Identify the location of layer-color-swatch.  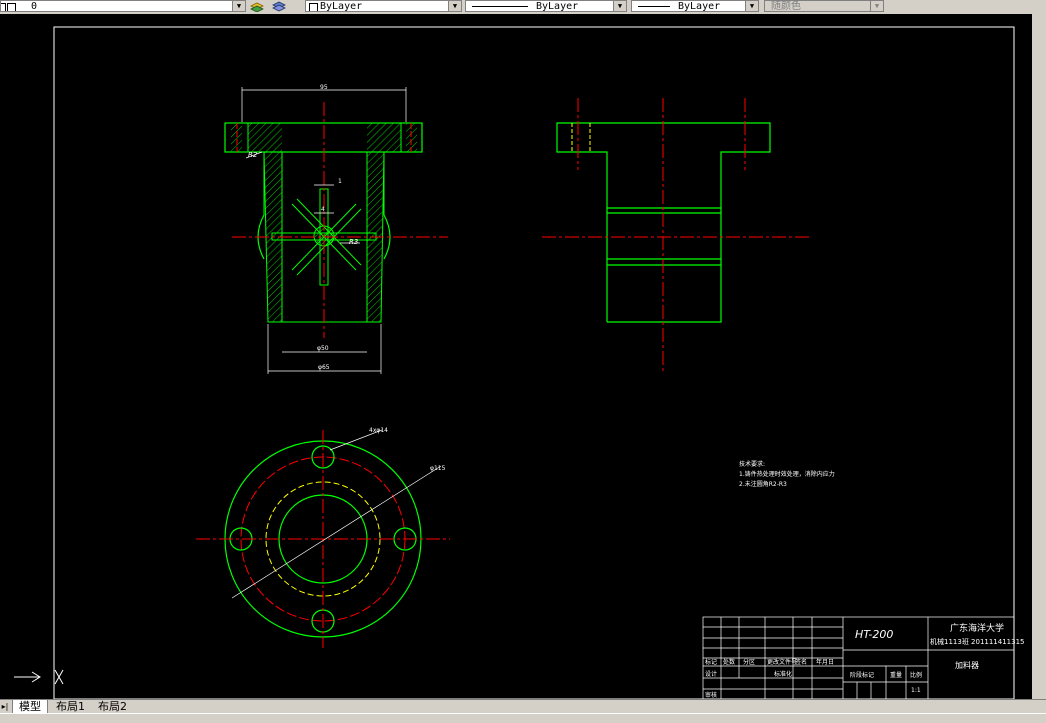
(3, 7).